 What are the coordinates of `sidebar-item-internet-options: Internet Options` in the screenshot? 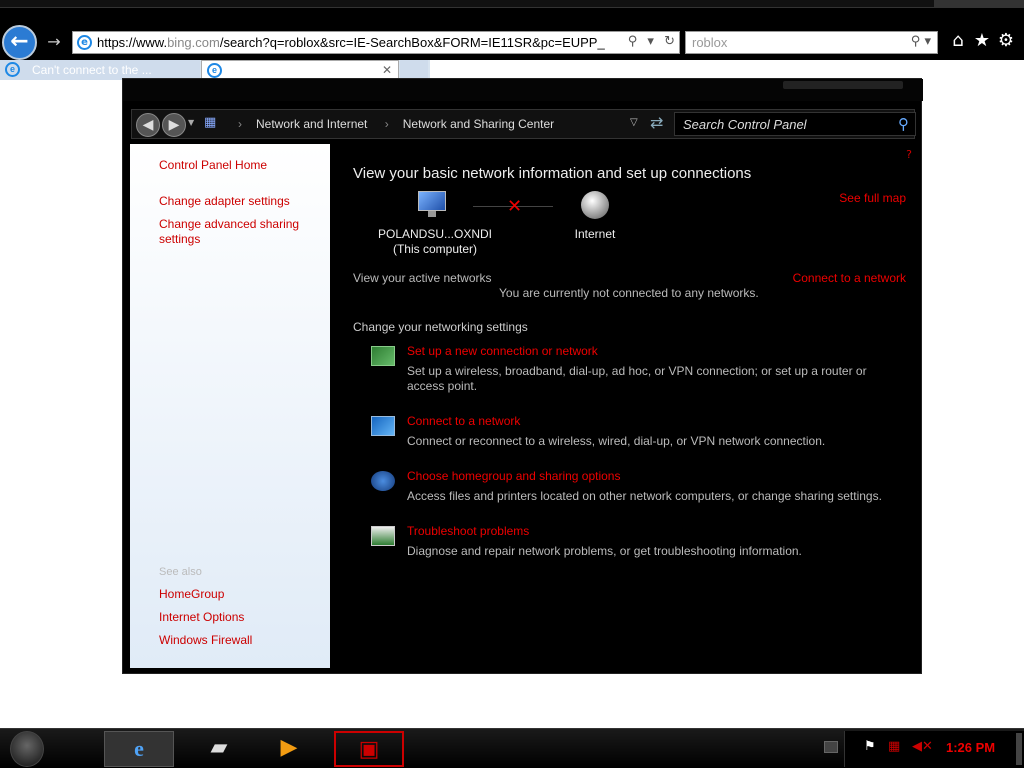 It's located at (239, 617).